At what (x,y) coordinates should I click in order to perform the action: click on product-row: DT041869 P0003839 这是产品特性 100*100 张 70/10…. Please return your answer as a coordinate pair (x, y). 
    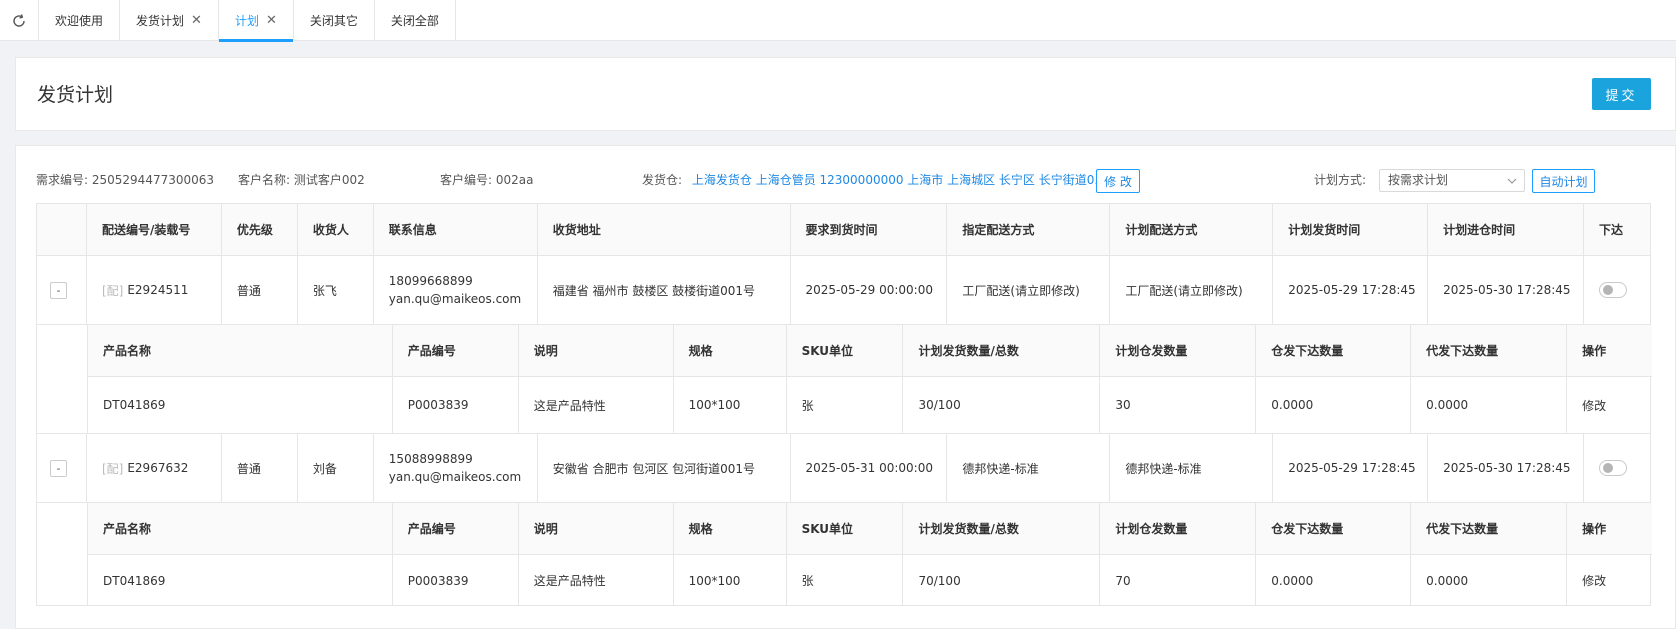
    Looking at the image, I should click on (869, 580).